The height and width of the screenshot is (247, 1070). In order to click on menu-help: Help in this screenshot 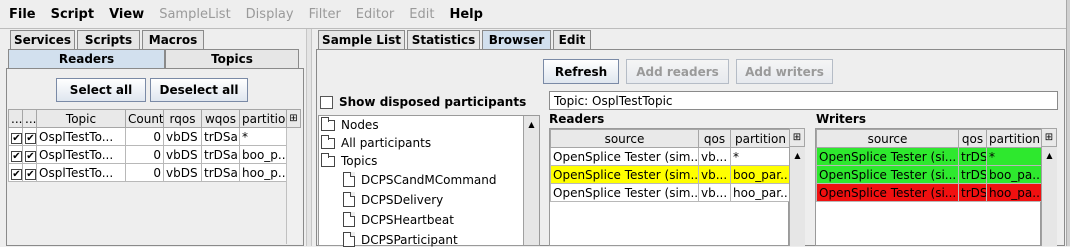, I will do `click(465, 14)`.